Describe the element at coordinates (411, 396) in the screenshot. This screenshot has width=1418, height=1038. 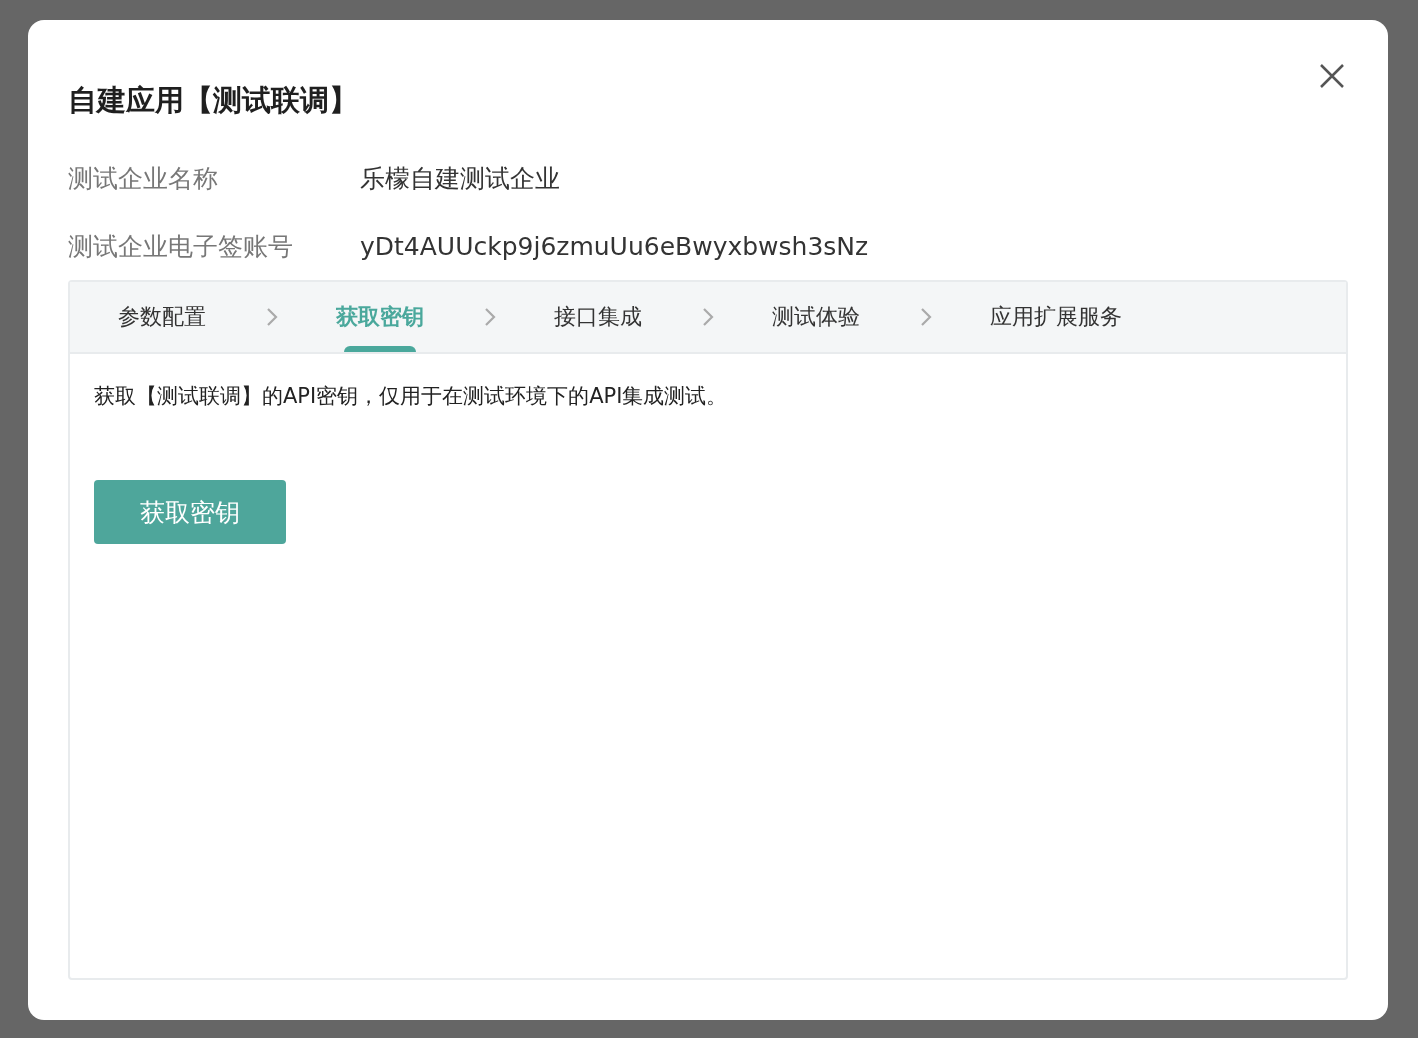
I see `description: 获取【测试联调】的API密钥，仅用于在测试环境下的API集成测试。` at that location.